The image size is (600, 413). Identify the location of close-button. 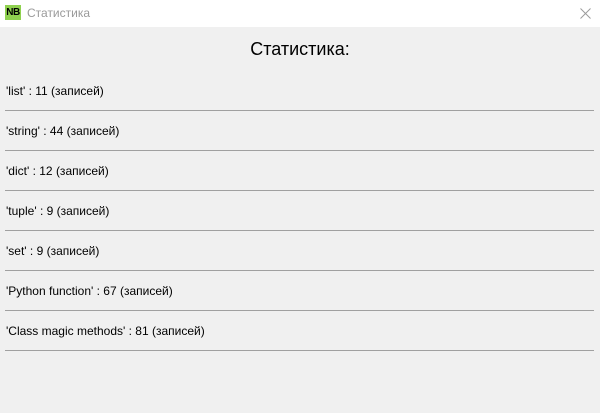
(585, 13).